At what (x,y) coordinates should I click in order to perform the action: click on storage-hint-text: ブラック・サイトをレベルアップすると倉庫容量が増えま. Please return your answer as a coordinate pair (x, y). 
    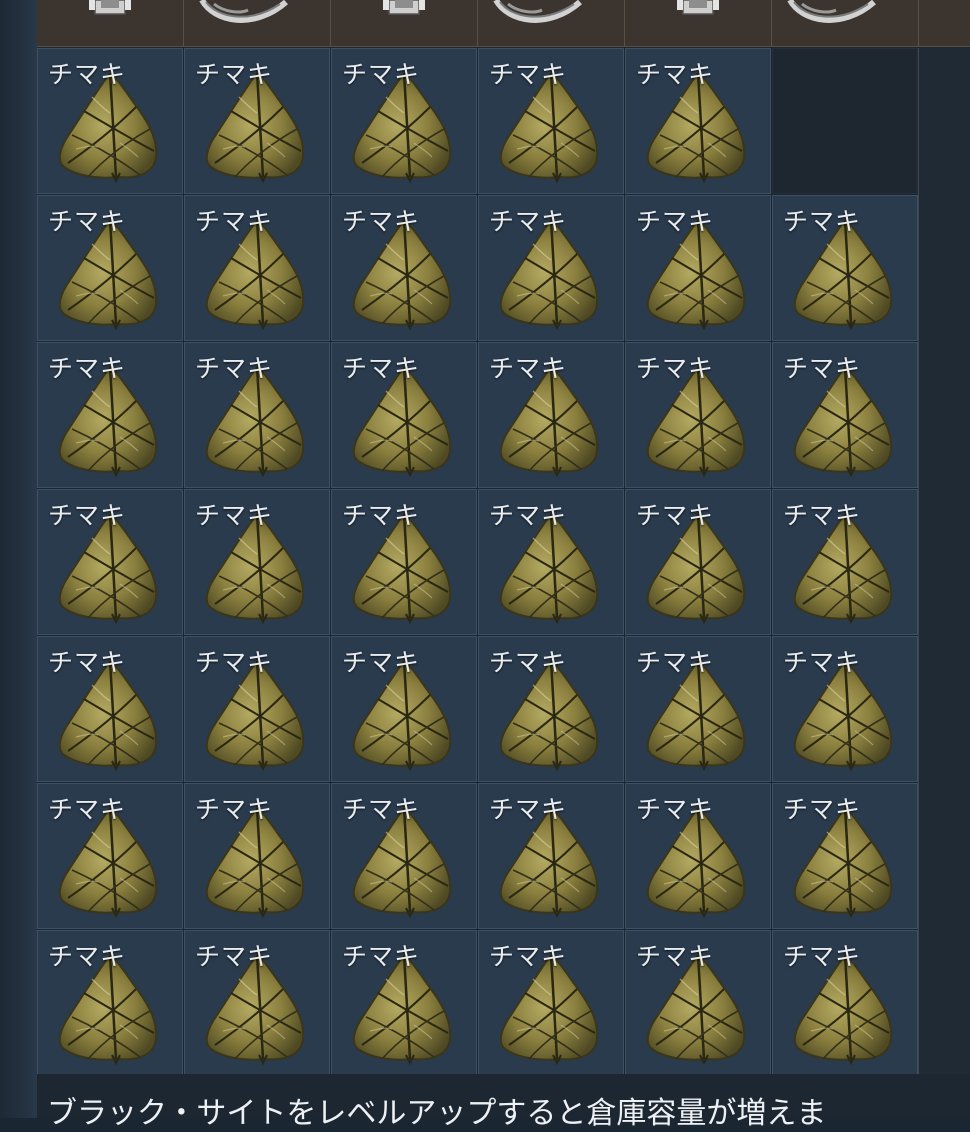
    Looking at the image, I should click on (437, 1113).